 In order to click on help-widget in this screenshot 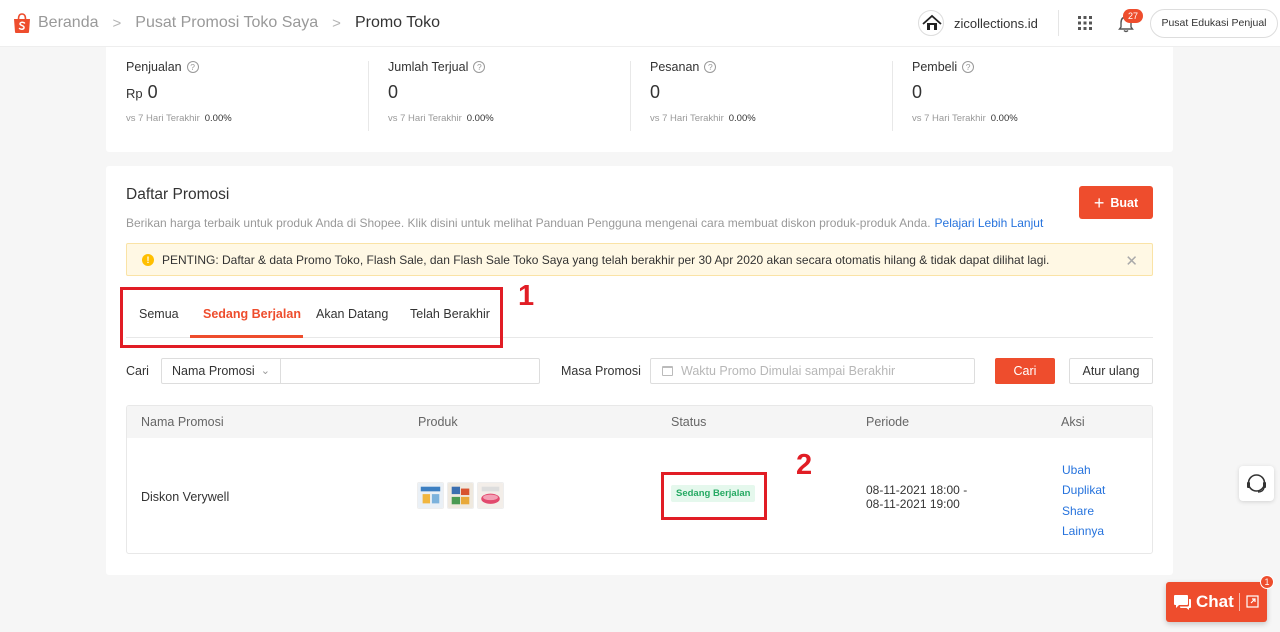, I will do `click(1256, 483)`.